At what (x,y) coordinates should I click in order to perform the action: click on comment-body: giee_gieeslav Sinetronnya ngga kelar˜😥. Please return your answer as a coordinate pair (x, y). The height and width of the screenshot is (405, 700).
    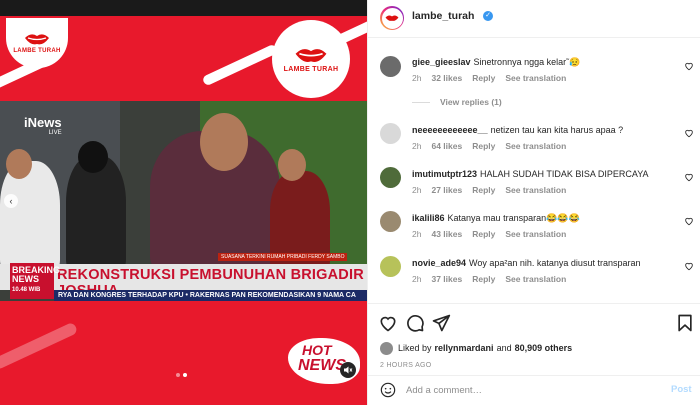
    Looking at the image, I should click on (496, 62).